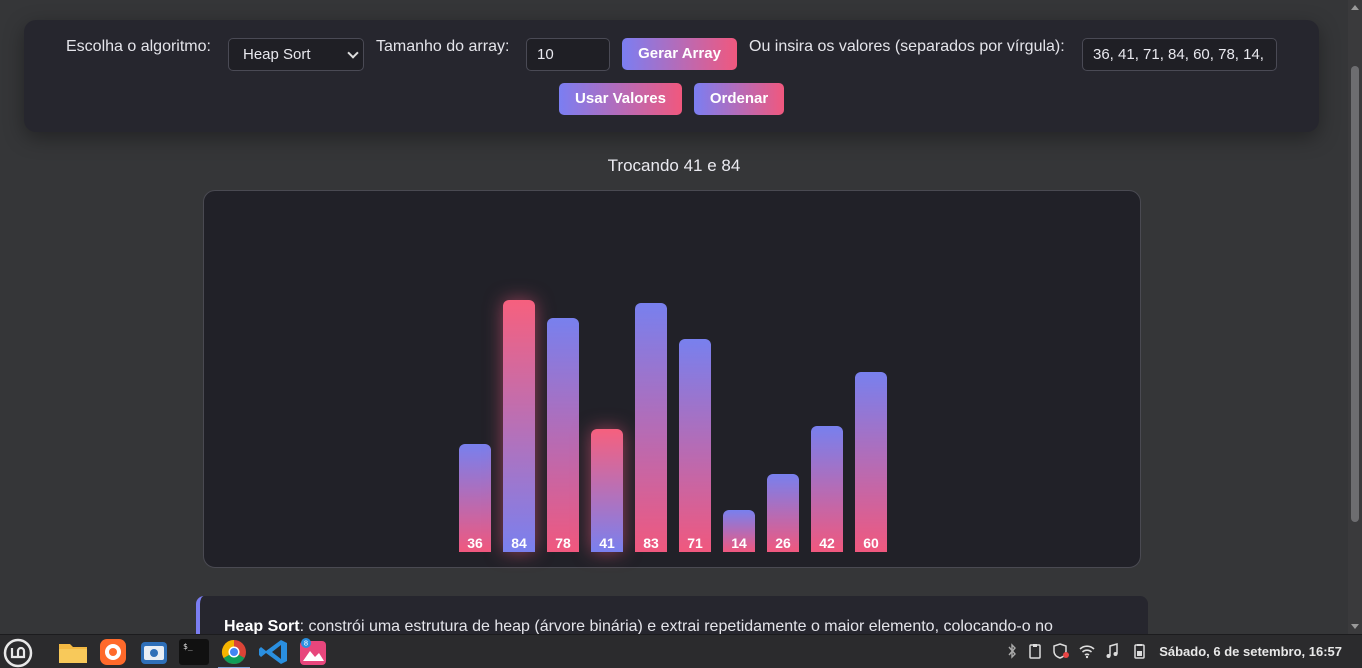  Describe the element at coordinates (695, 543) in the screenshot. I see `bar-label: 71` at that location.